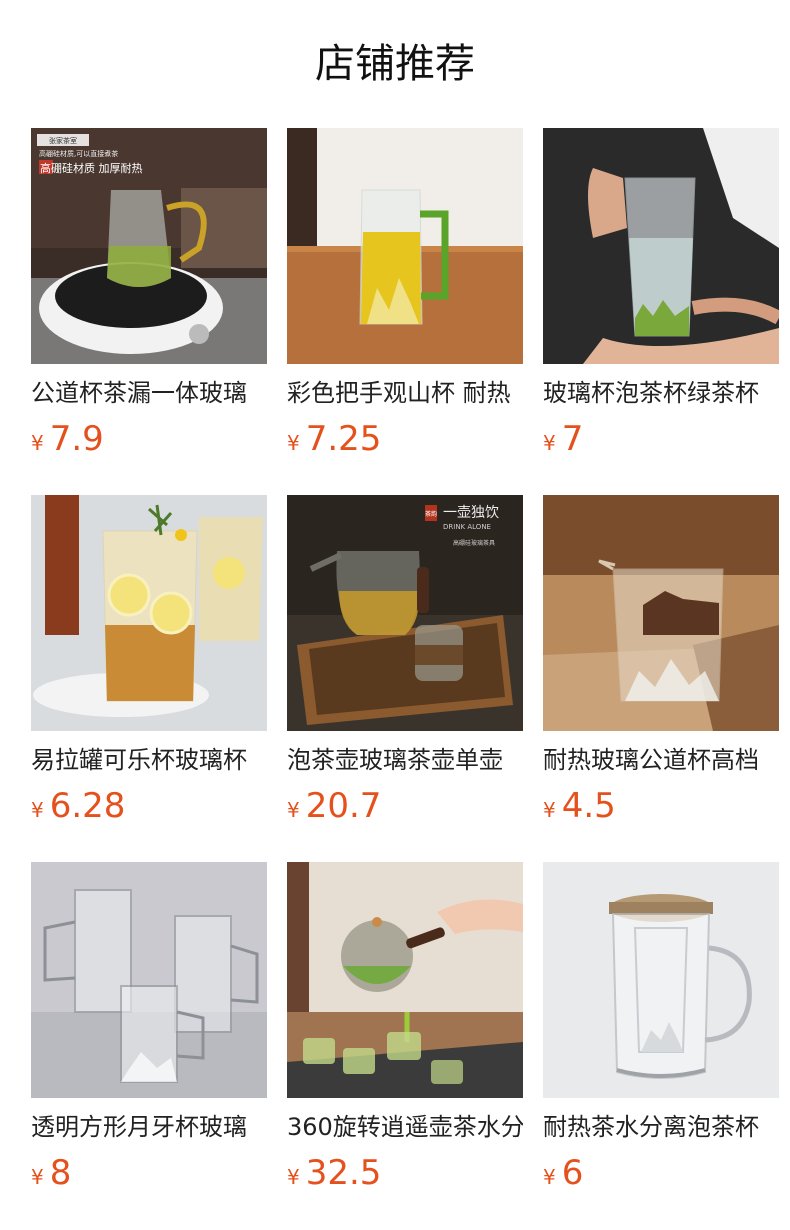 The image size is (790, 1230). What do you see at coordinates (91, 168) in the screenshot?
I see `image-headline-text: 高硼硅材质 加厚耐热` at bounding box center [91, 168].